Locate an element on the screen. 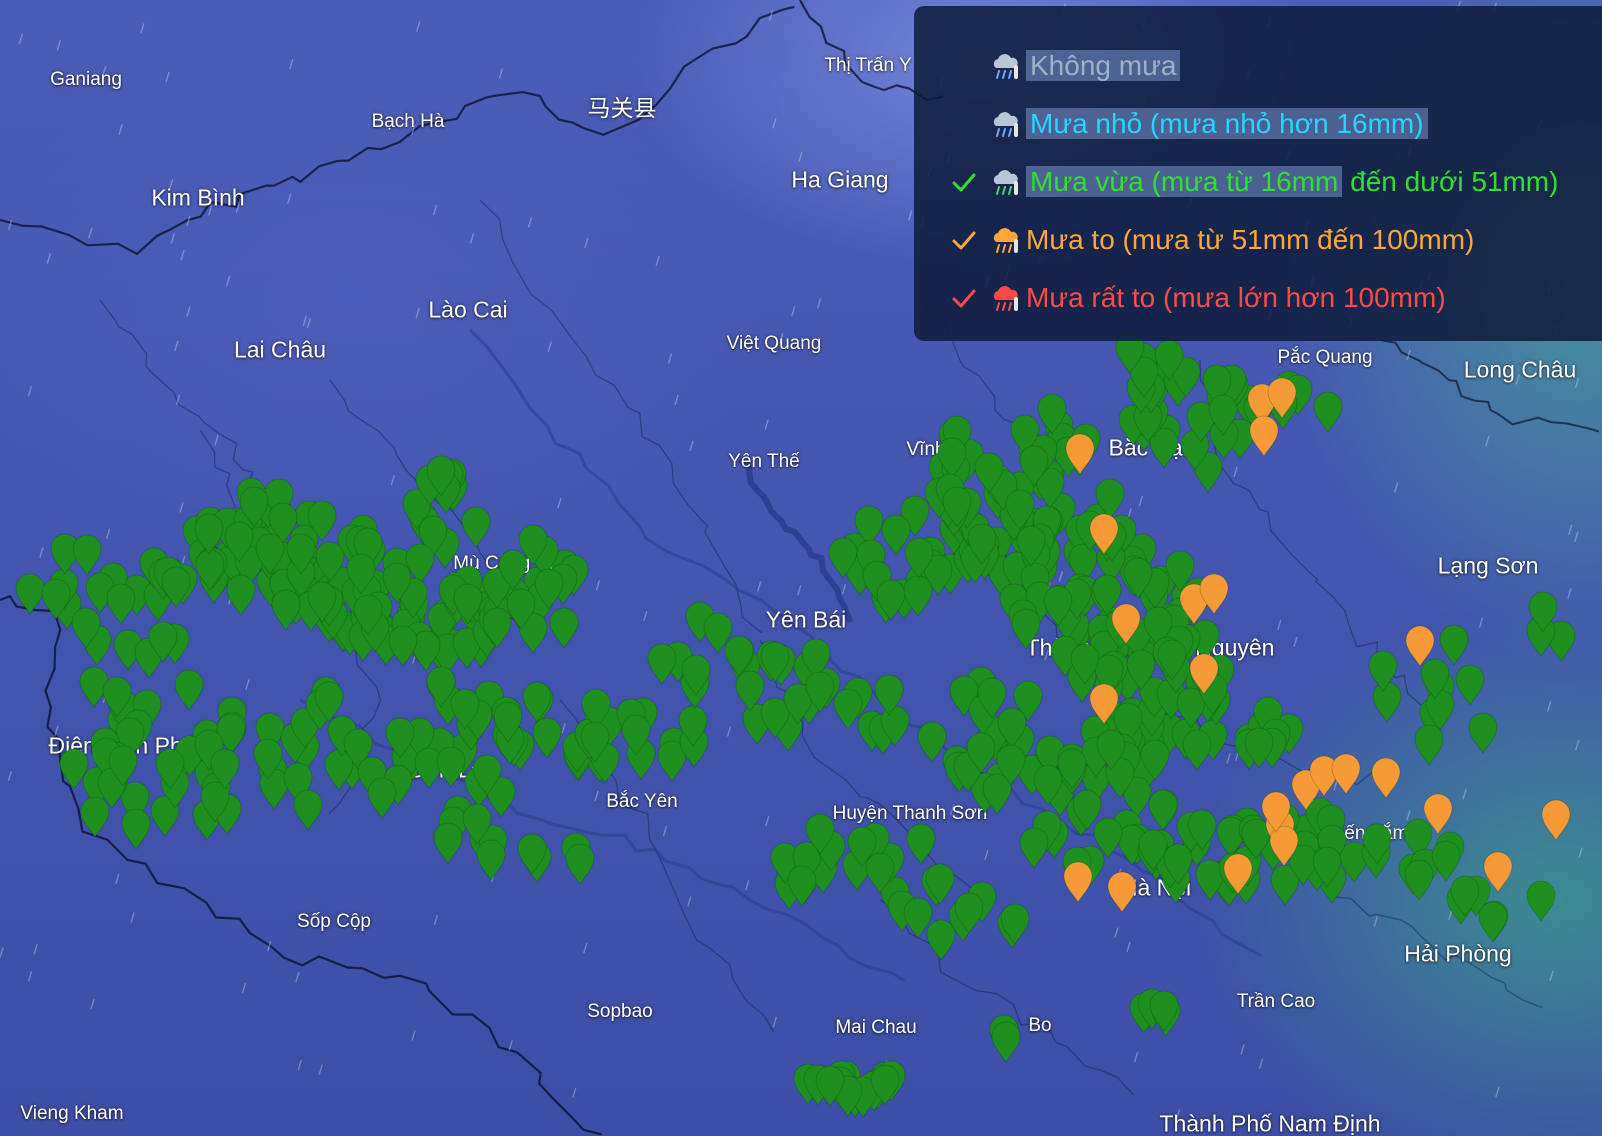 This screenshot has height=1136, width=1602. cloud-drizzle-icon is located at coordinates (1005, 124).